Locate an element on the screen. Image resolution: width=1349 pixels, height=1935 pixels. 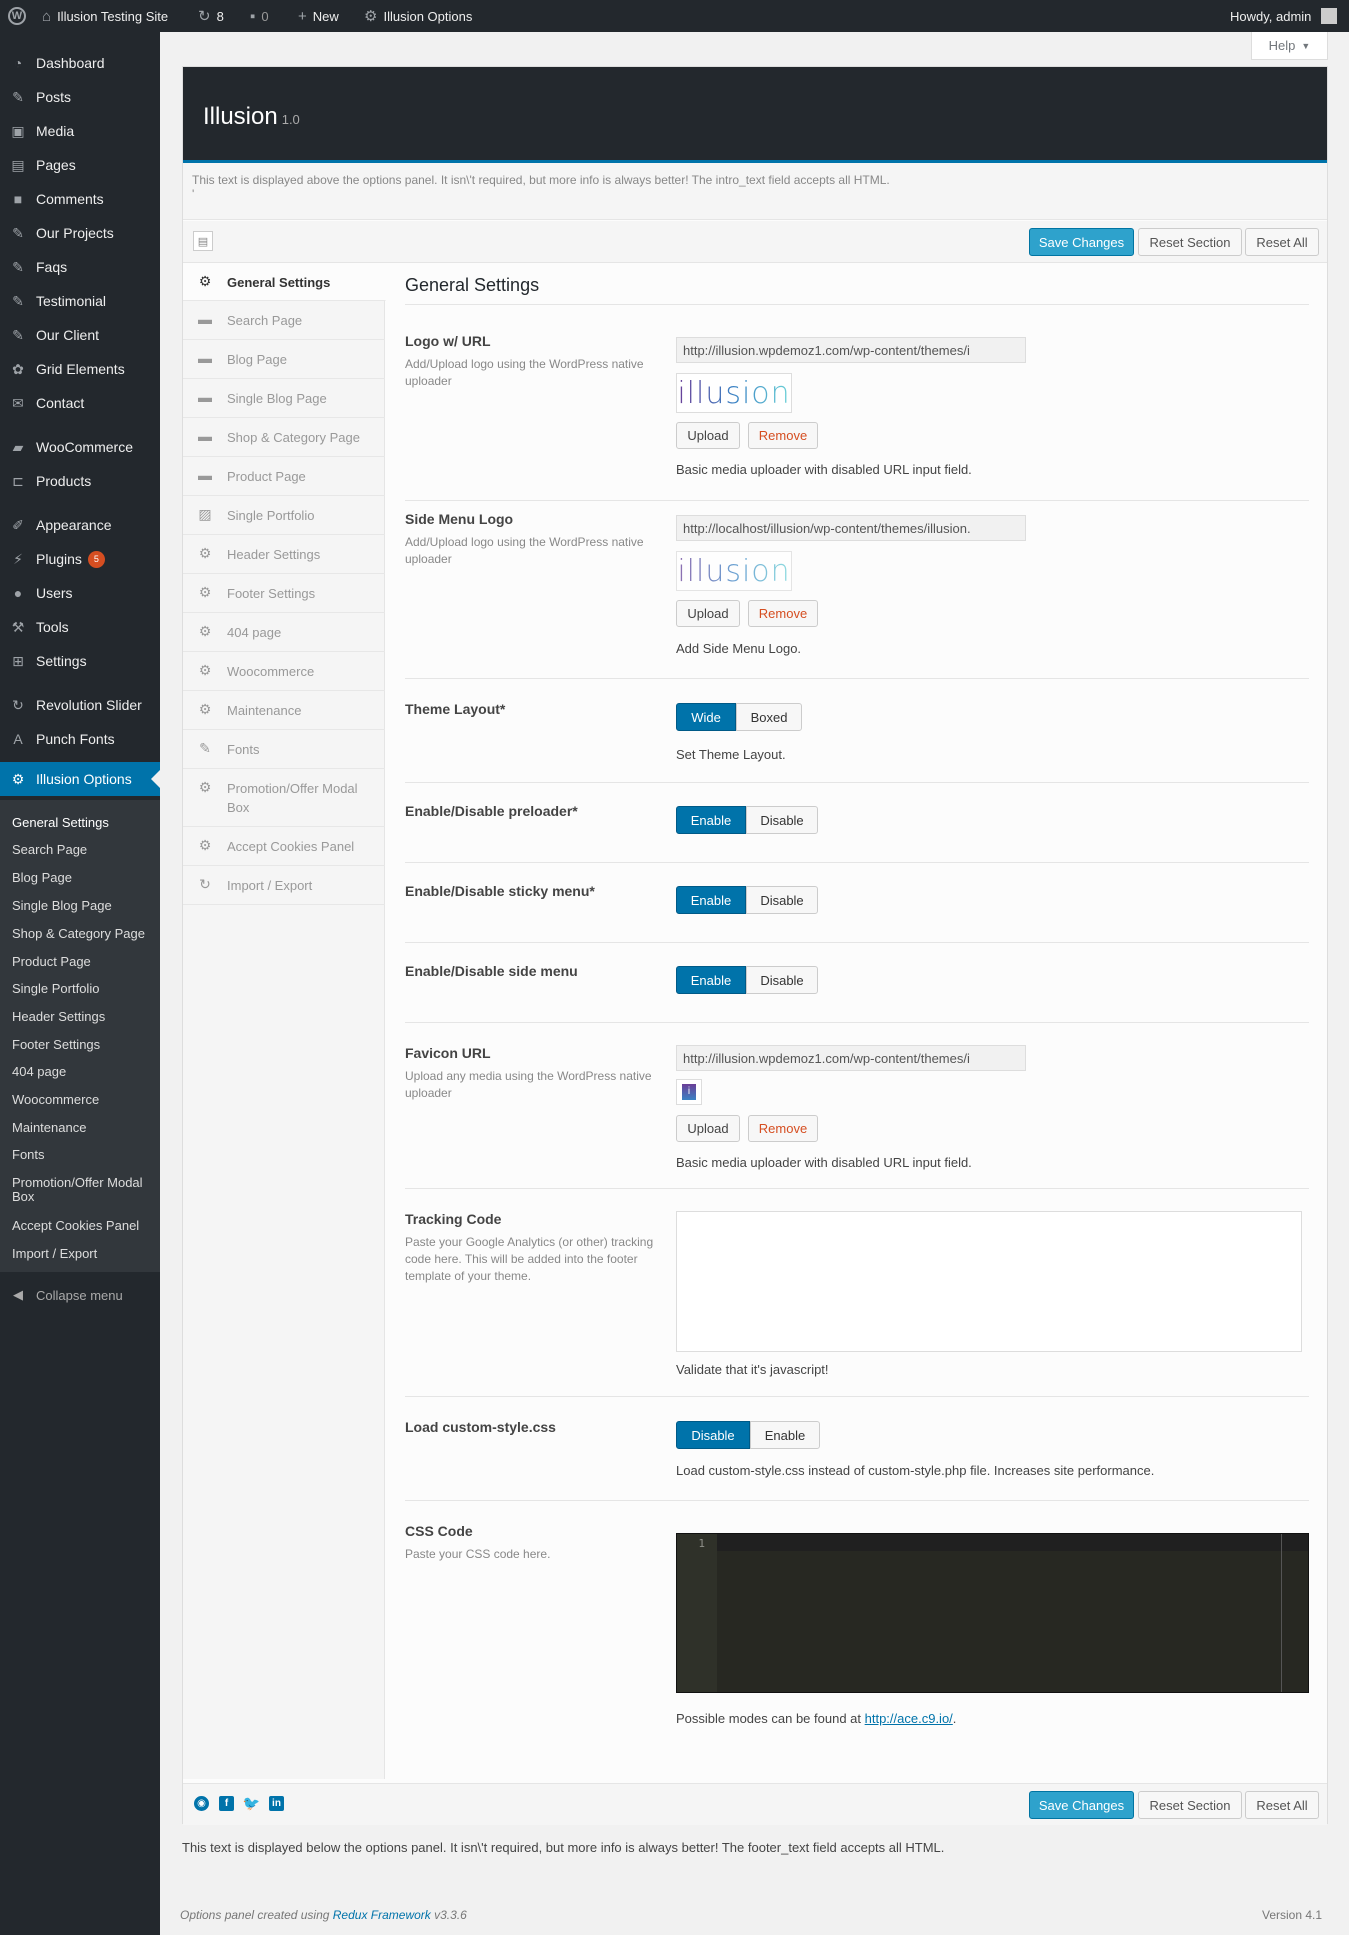
menu-item: ⊞ Settings is located at coordinates (80, 661).